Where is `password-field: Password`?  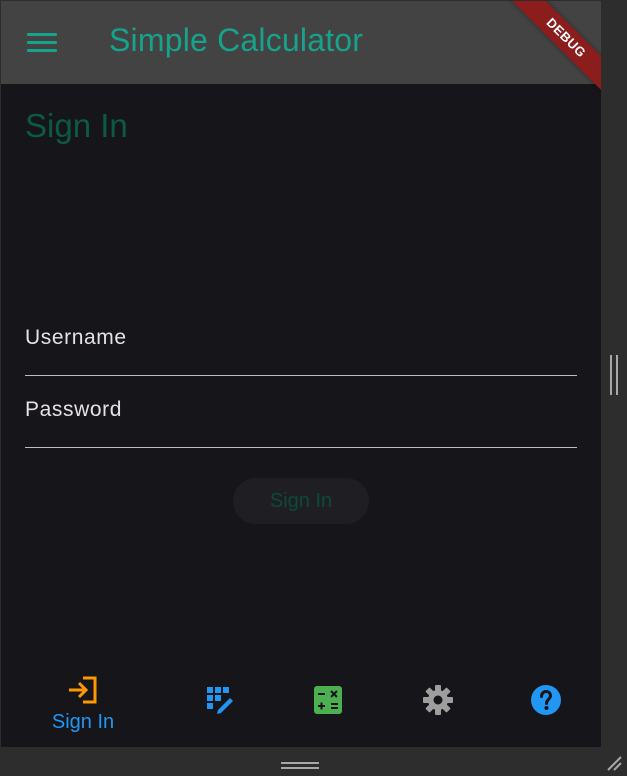
password-field: Password is located at coordinates (303, 420).